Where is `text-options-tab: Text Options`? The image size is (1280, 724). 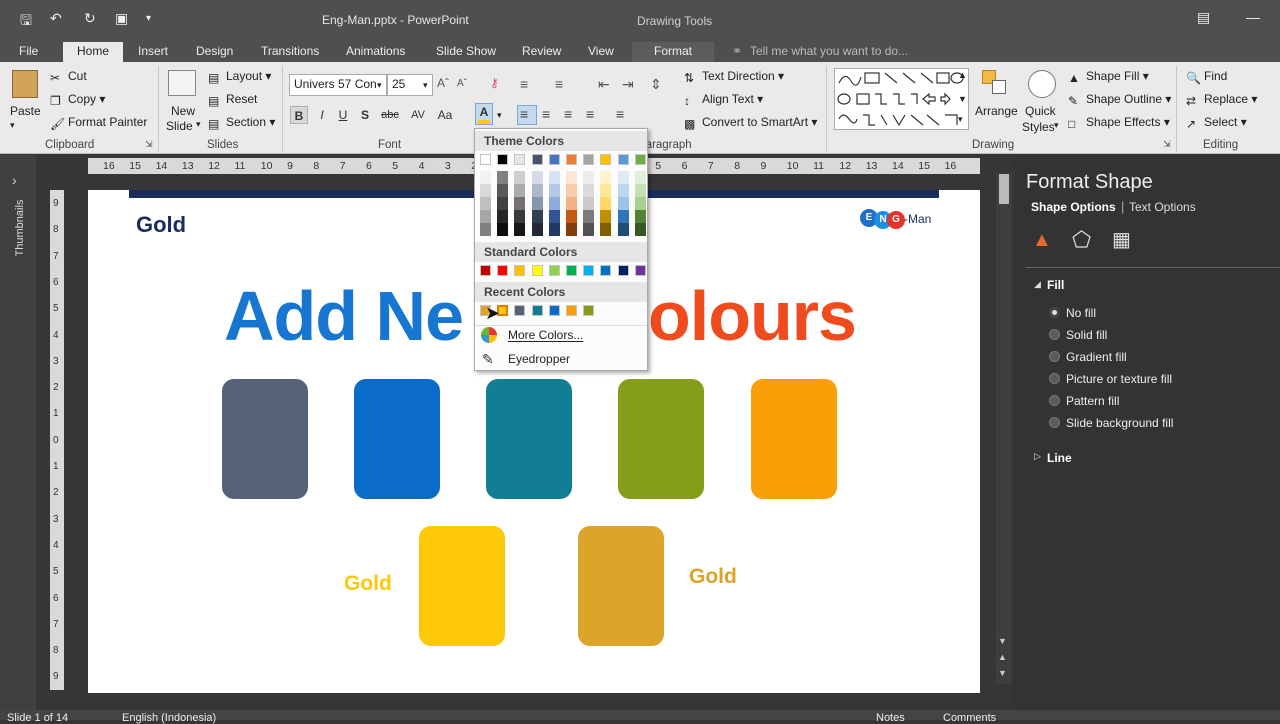
text-options-tab: Text Options is located at coordinates (1162, 207).